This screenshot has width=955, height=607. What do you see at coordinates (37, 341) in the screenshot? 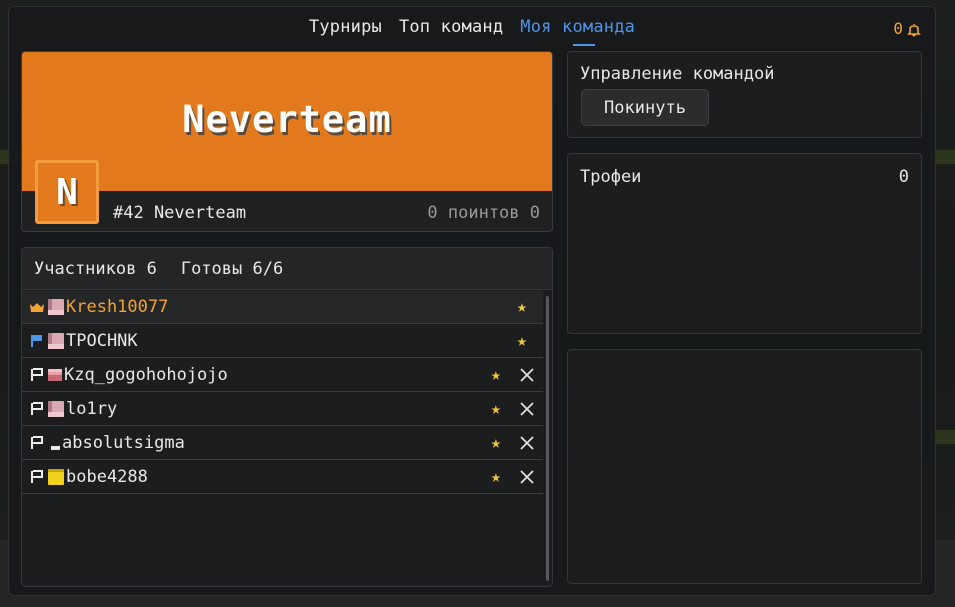
I see `blue-flag-icon` at bounding box center [37, 341].